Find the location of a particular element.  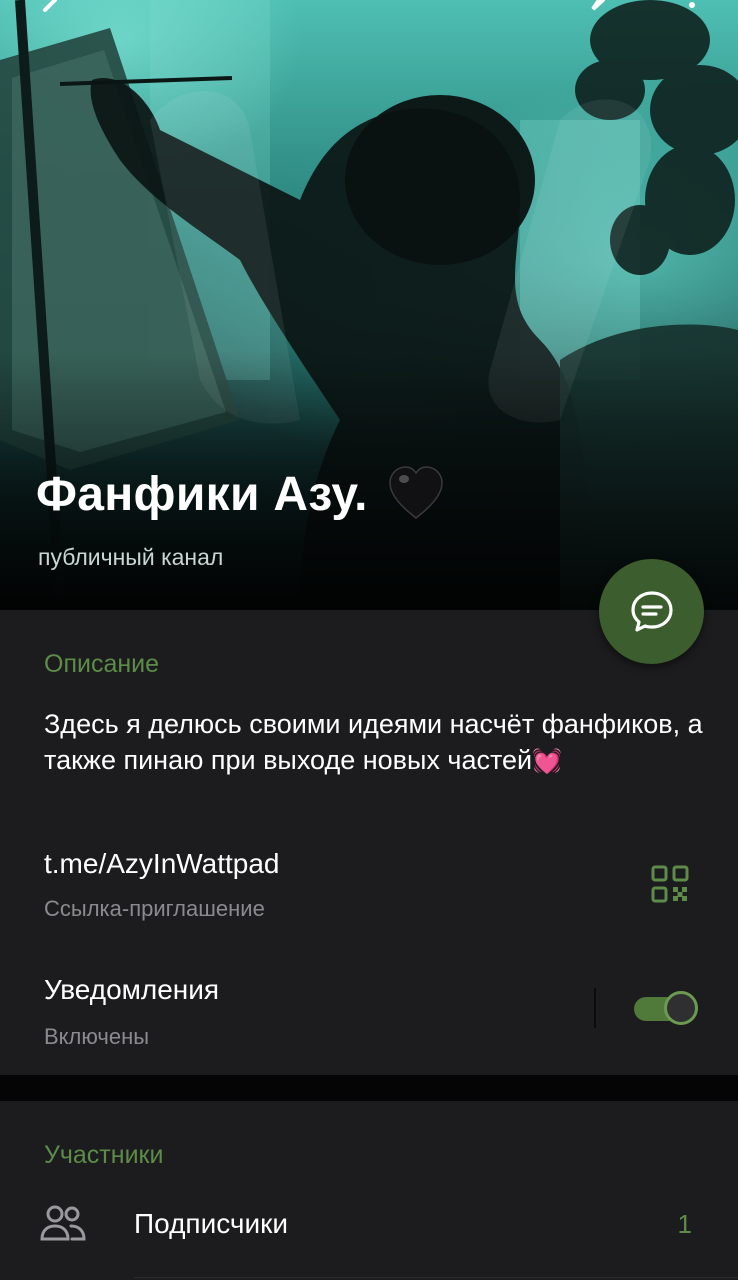

qr-code-button is located at coordinates (670, 884).